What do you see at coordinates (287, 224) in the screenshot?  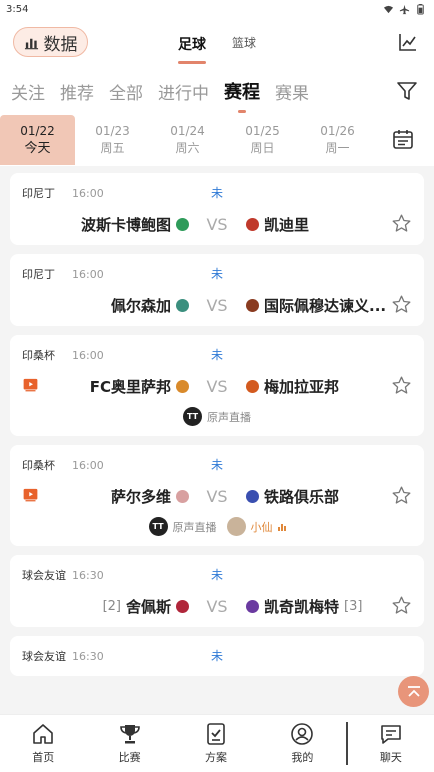 I see `away-team-name: 凯迪里` at bounding box center [287, 224].